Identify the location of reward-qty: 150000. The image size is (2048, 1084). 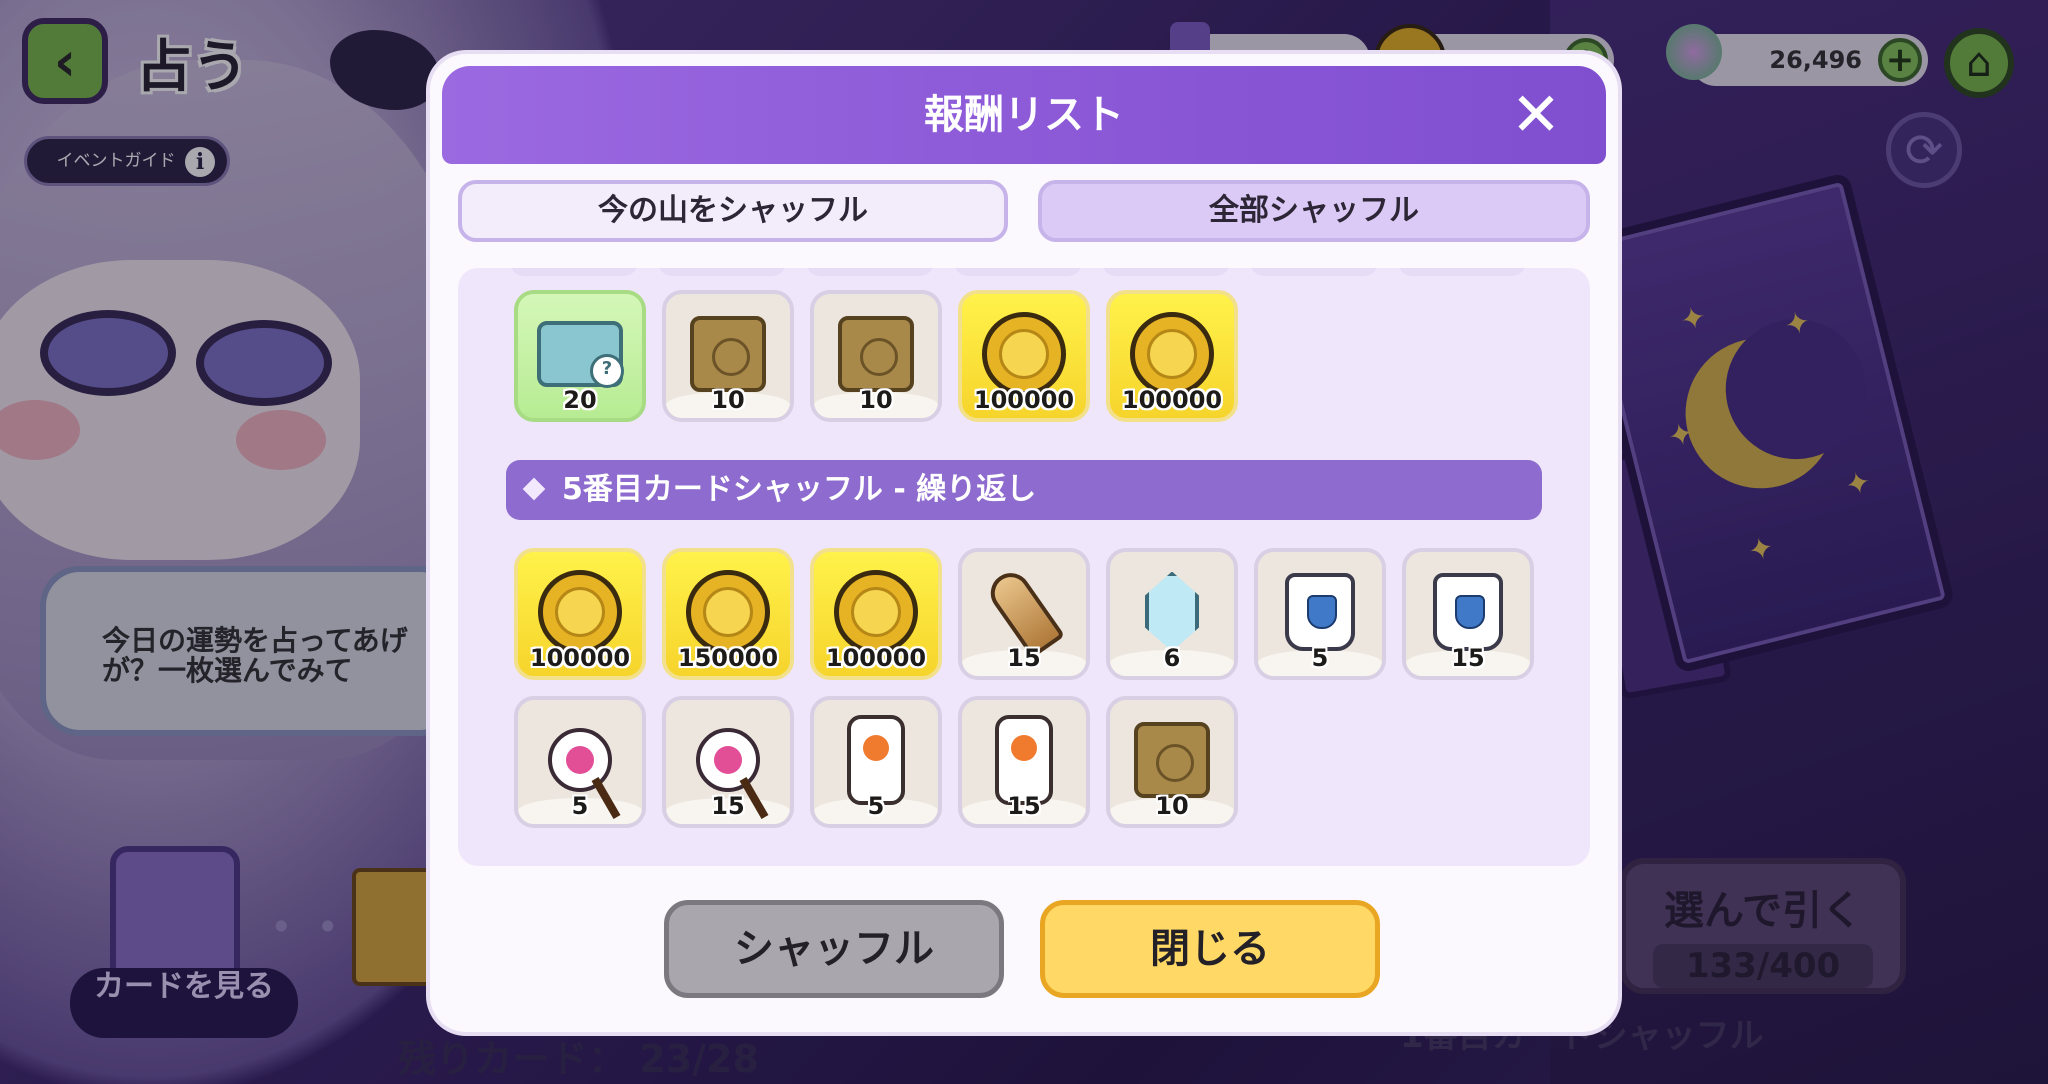
(728, 658).